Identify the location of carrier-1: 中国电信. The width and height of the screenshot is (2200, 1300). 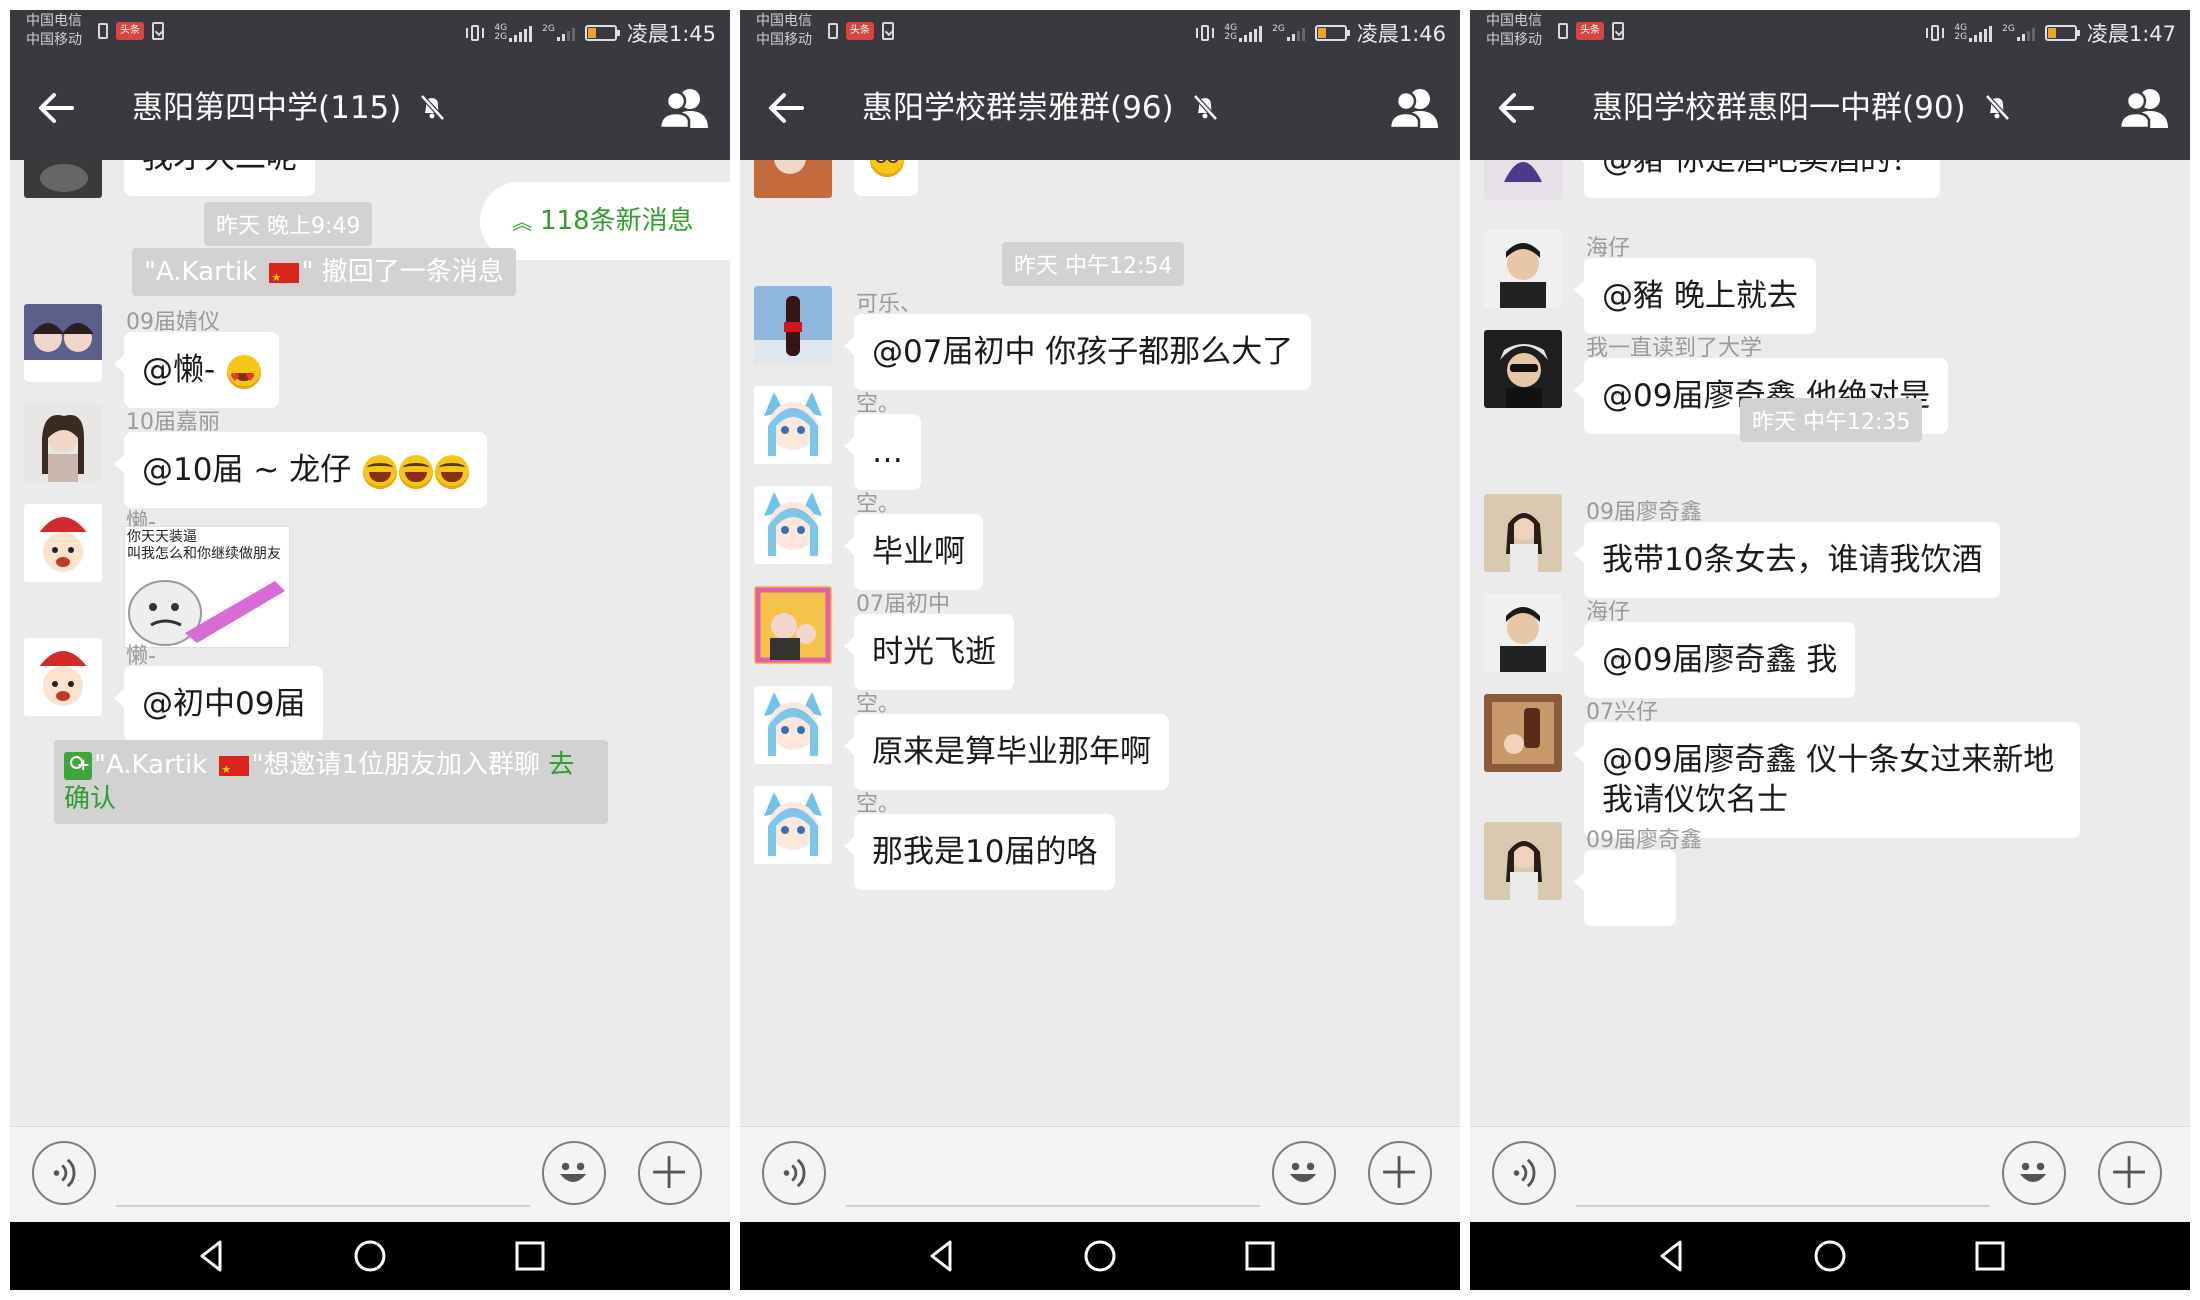
(54, 21).